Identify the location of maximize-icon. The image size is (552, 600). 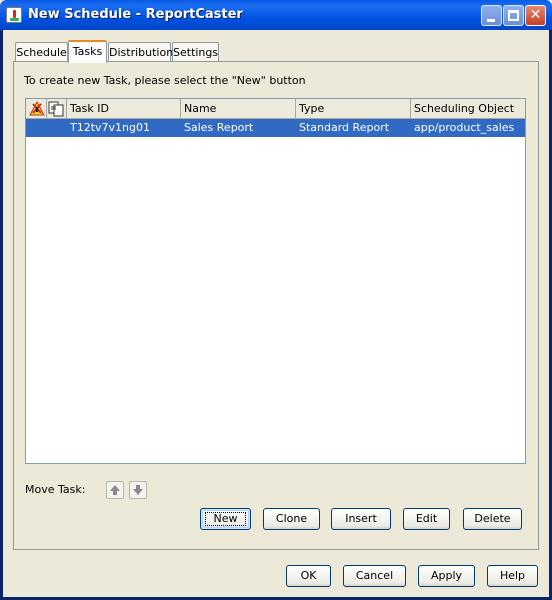
(513, 15).